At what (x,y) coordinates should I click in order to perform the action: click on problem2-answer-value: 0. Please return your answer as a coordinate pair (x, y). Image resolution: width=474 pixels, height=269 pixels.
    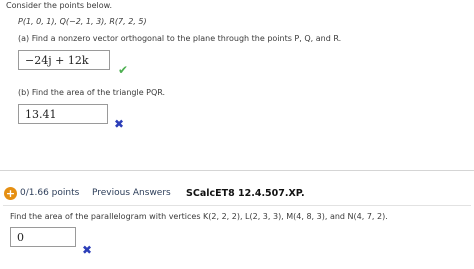
    Looking at the image, I should click on (20, 237).